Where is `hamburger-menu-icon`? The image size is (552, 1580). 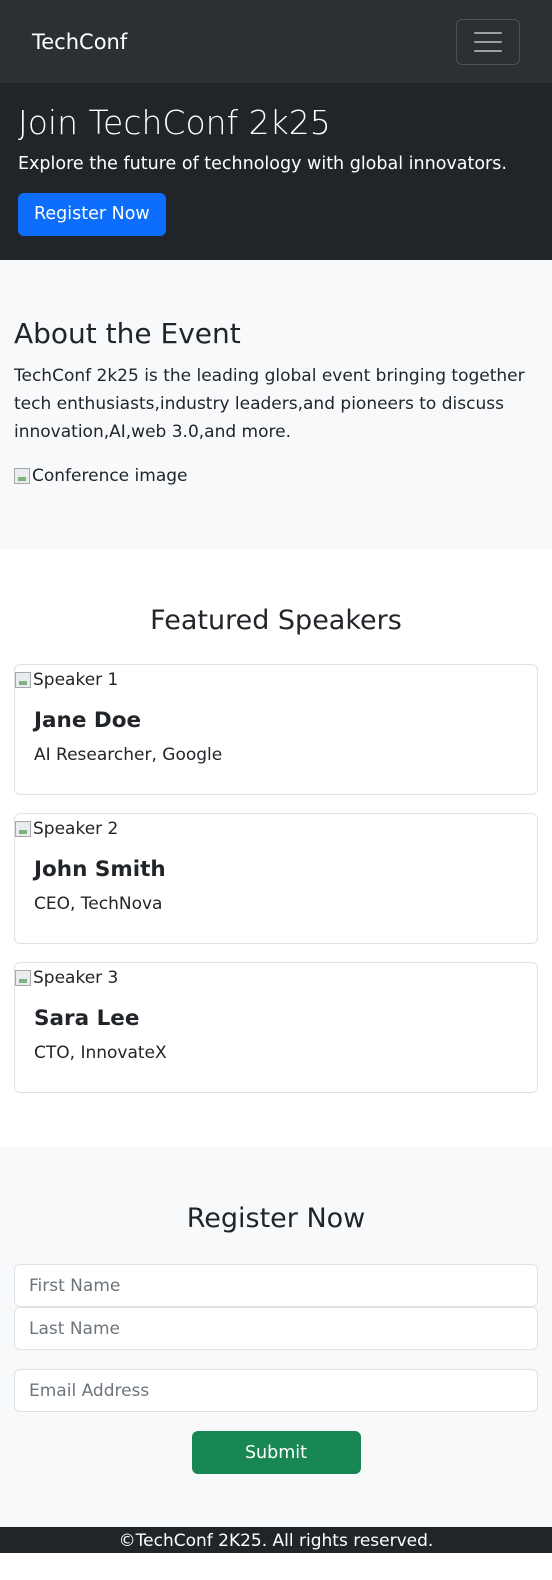 hamburger-menu-icon is located at coordinates (488, 32).